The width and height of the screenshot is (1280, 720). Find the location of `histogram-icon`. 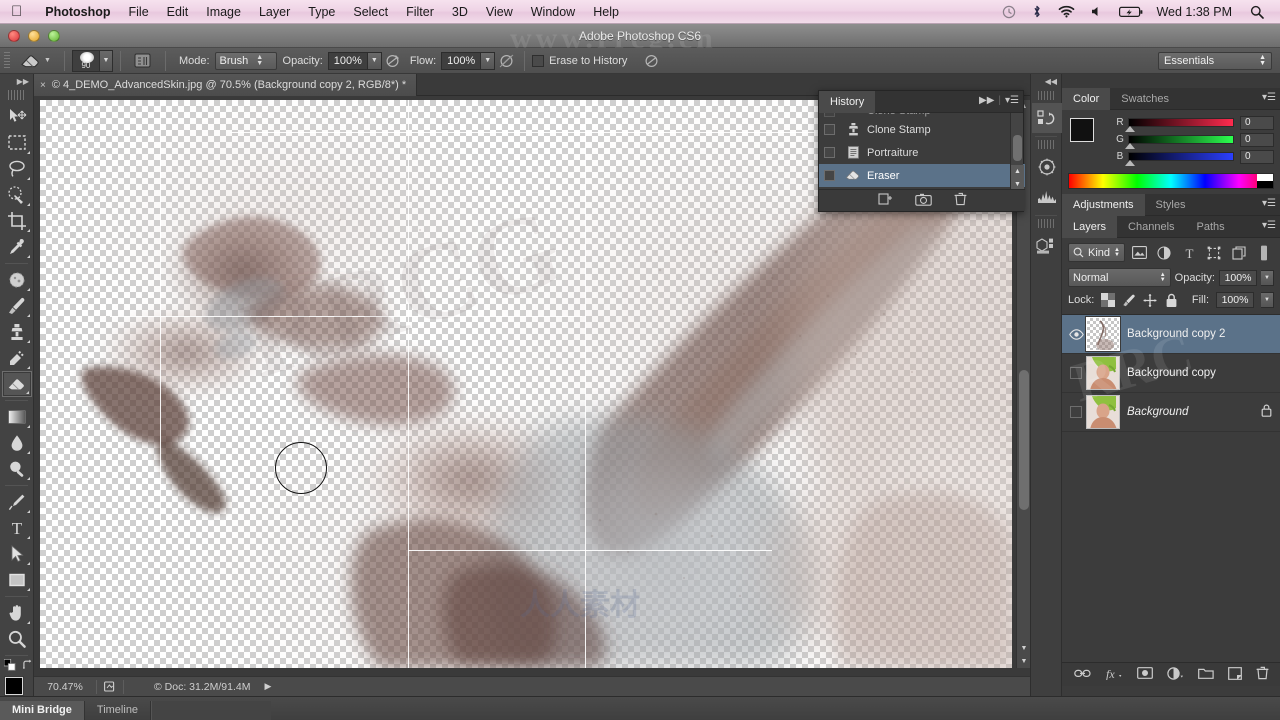

histogram-icon is located at coordinates (1047, 197).